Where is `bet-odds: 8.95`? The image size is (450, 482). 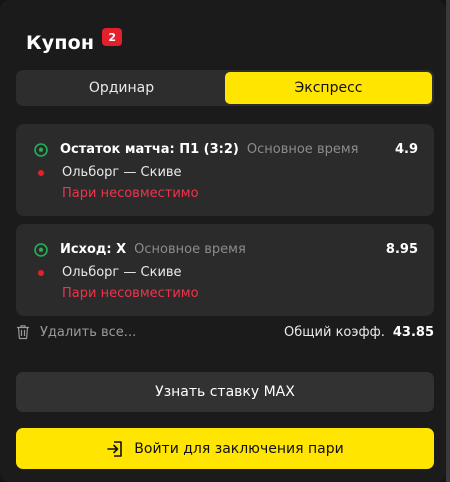
bet-odds: 8.95 is located at coordinates (401, 249).